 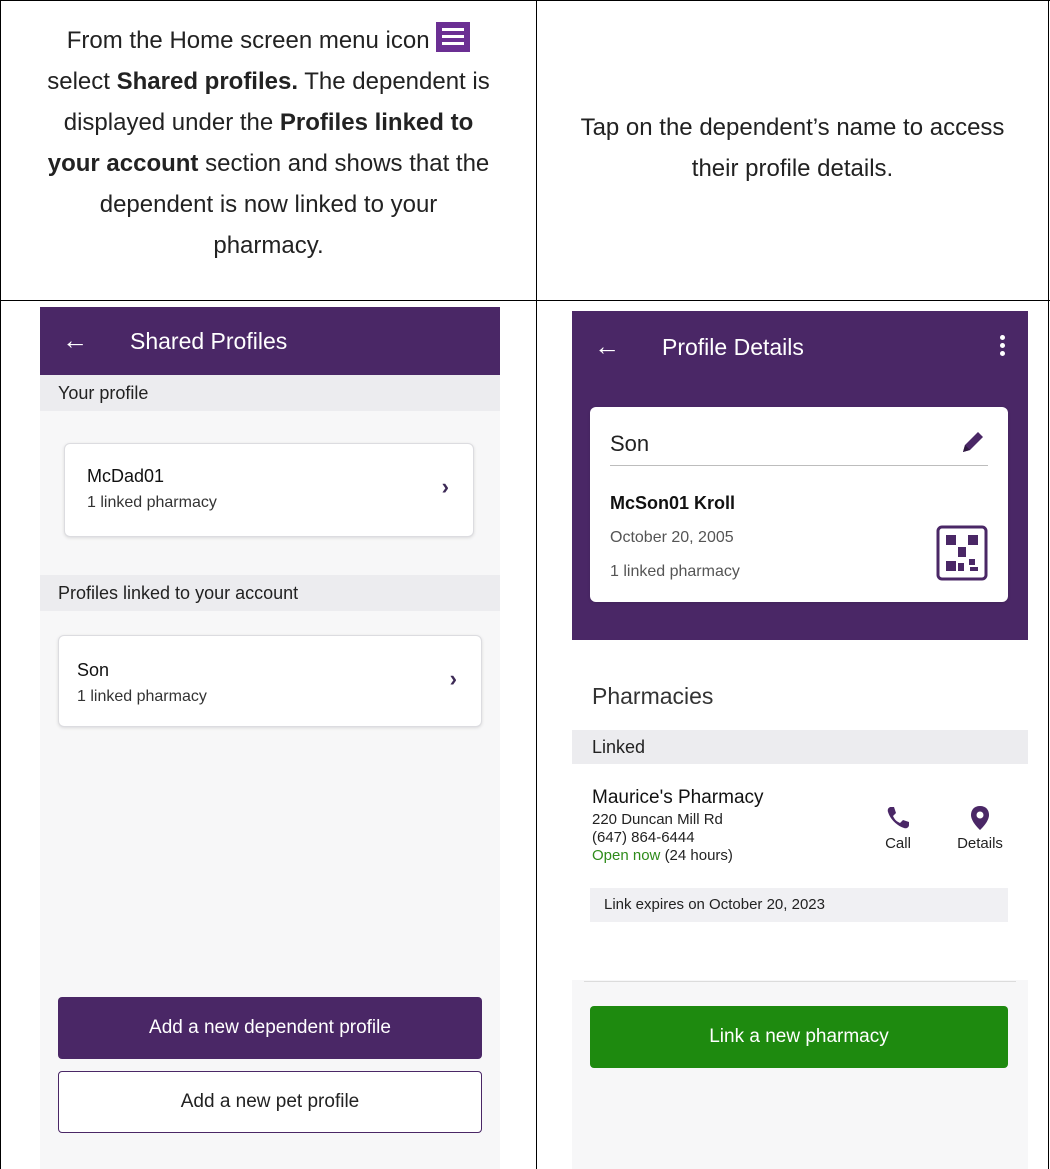 I want to click on edit-pencil-icon, so click(x=973, y=442).